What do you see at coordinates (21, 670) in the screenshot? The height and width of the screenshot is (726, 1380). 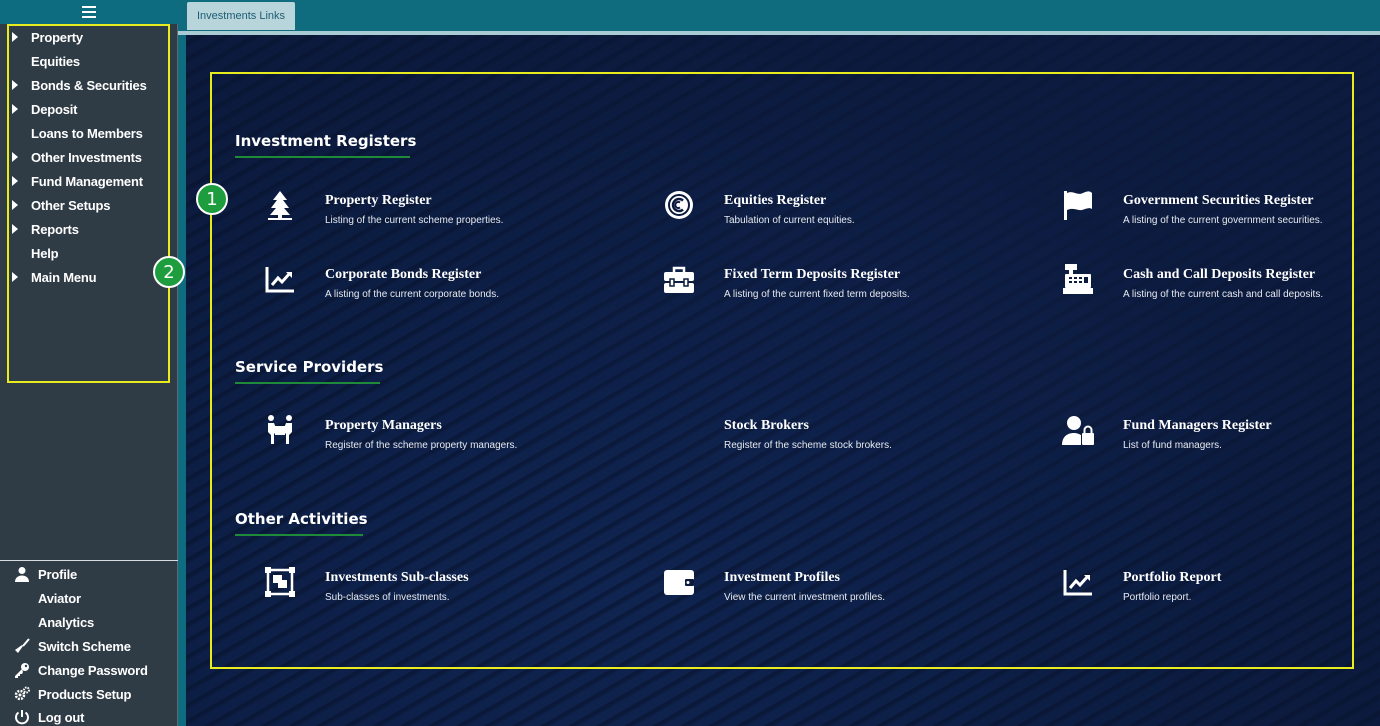 I see `key-icon` at bounding box center [21, 670].